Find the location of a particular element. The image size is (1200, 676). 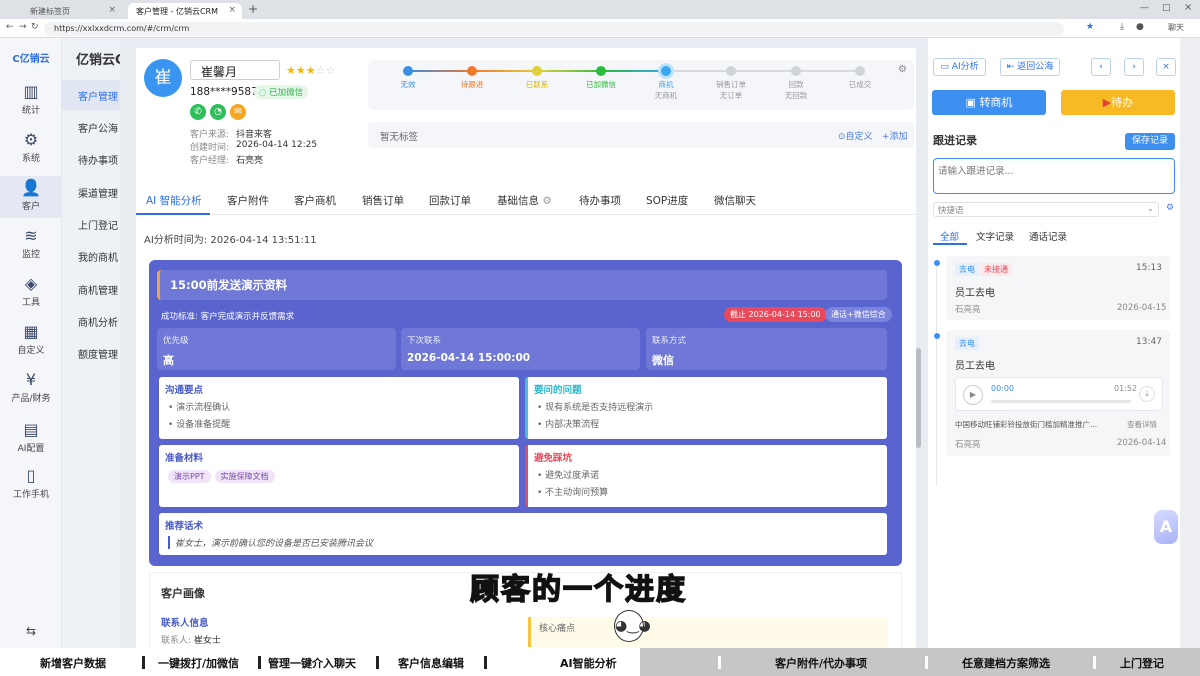

nav-item-system: ⚙ 系统 is located at coordinates (31, 147).